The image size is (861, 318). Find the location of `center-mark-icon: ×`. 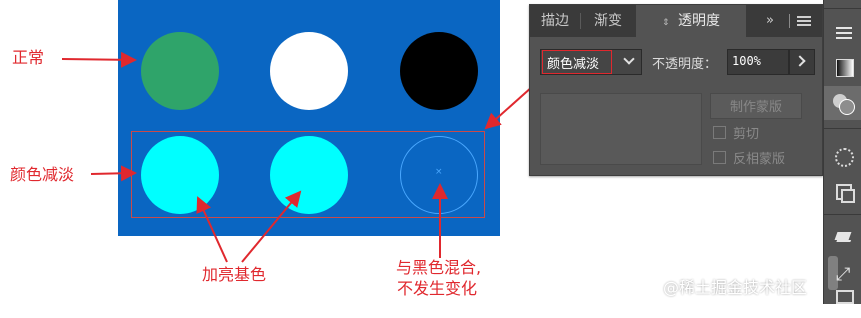

center-mark-icon: × is located at coordinates (439, 172).